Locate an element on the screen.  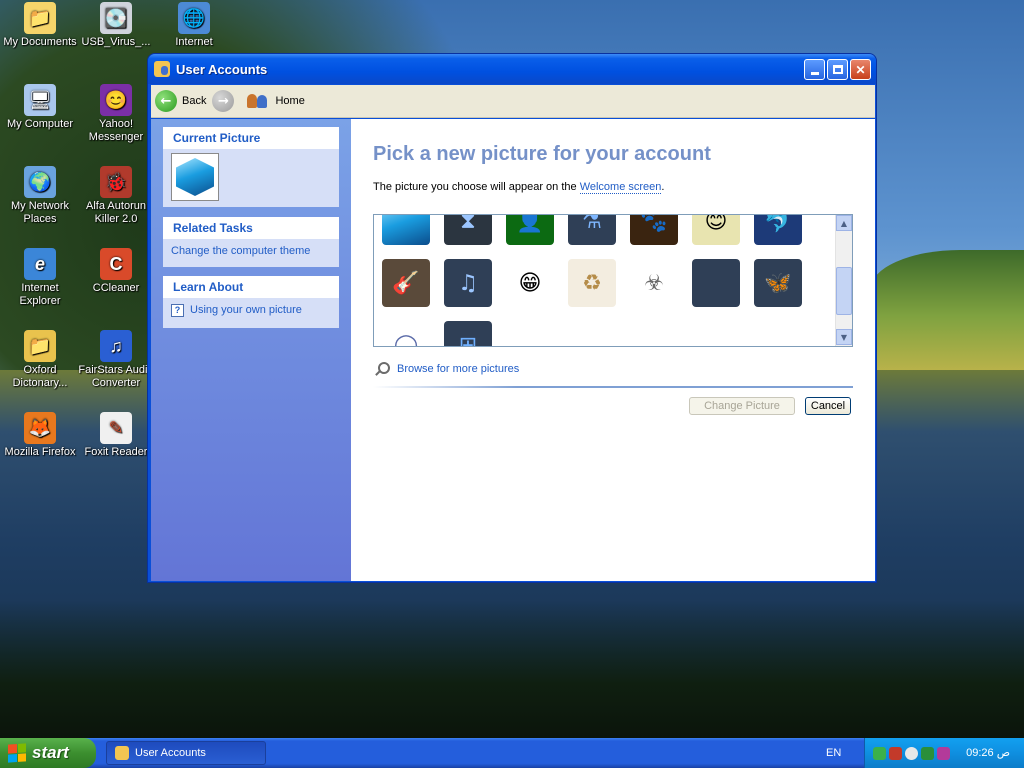
related-tasks-body: Change the computer theme is located at coordinates (251, 251).